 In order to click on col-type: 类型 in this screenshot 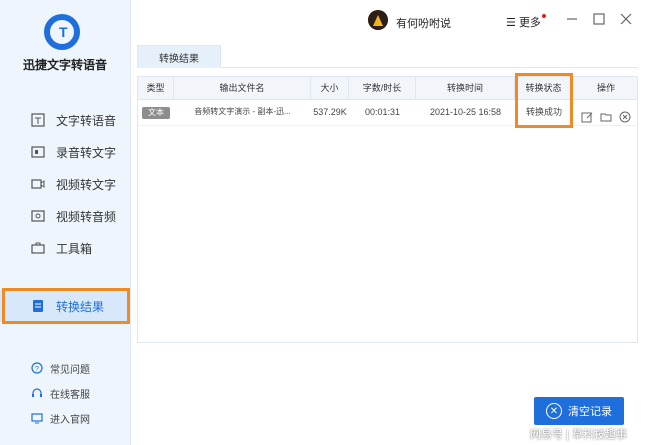, I will do `click(156, 88)`.